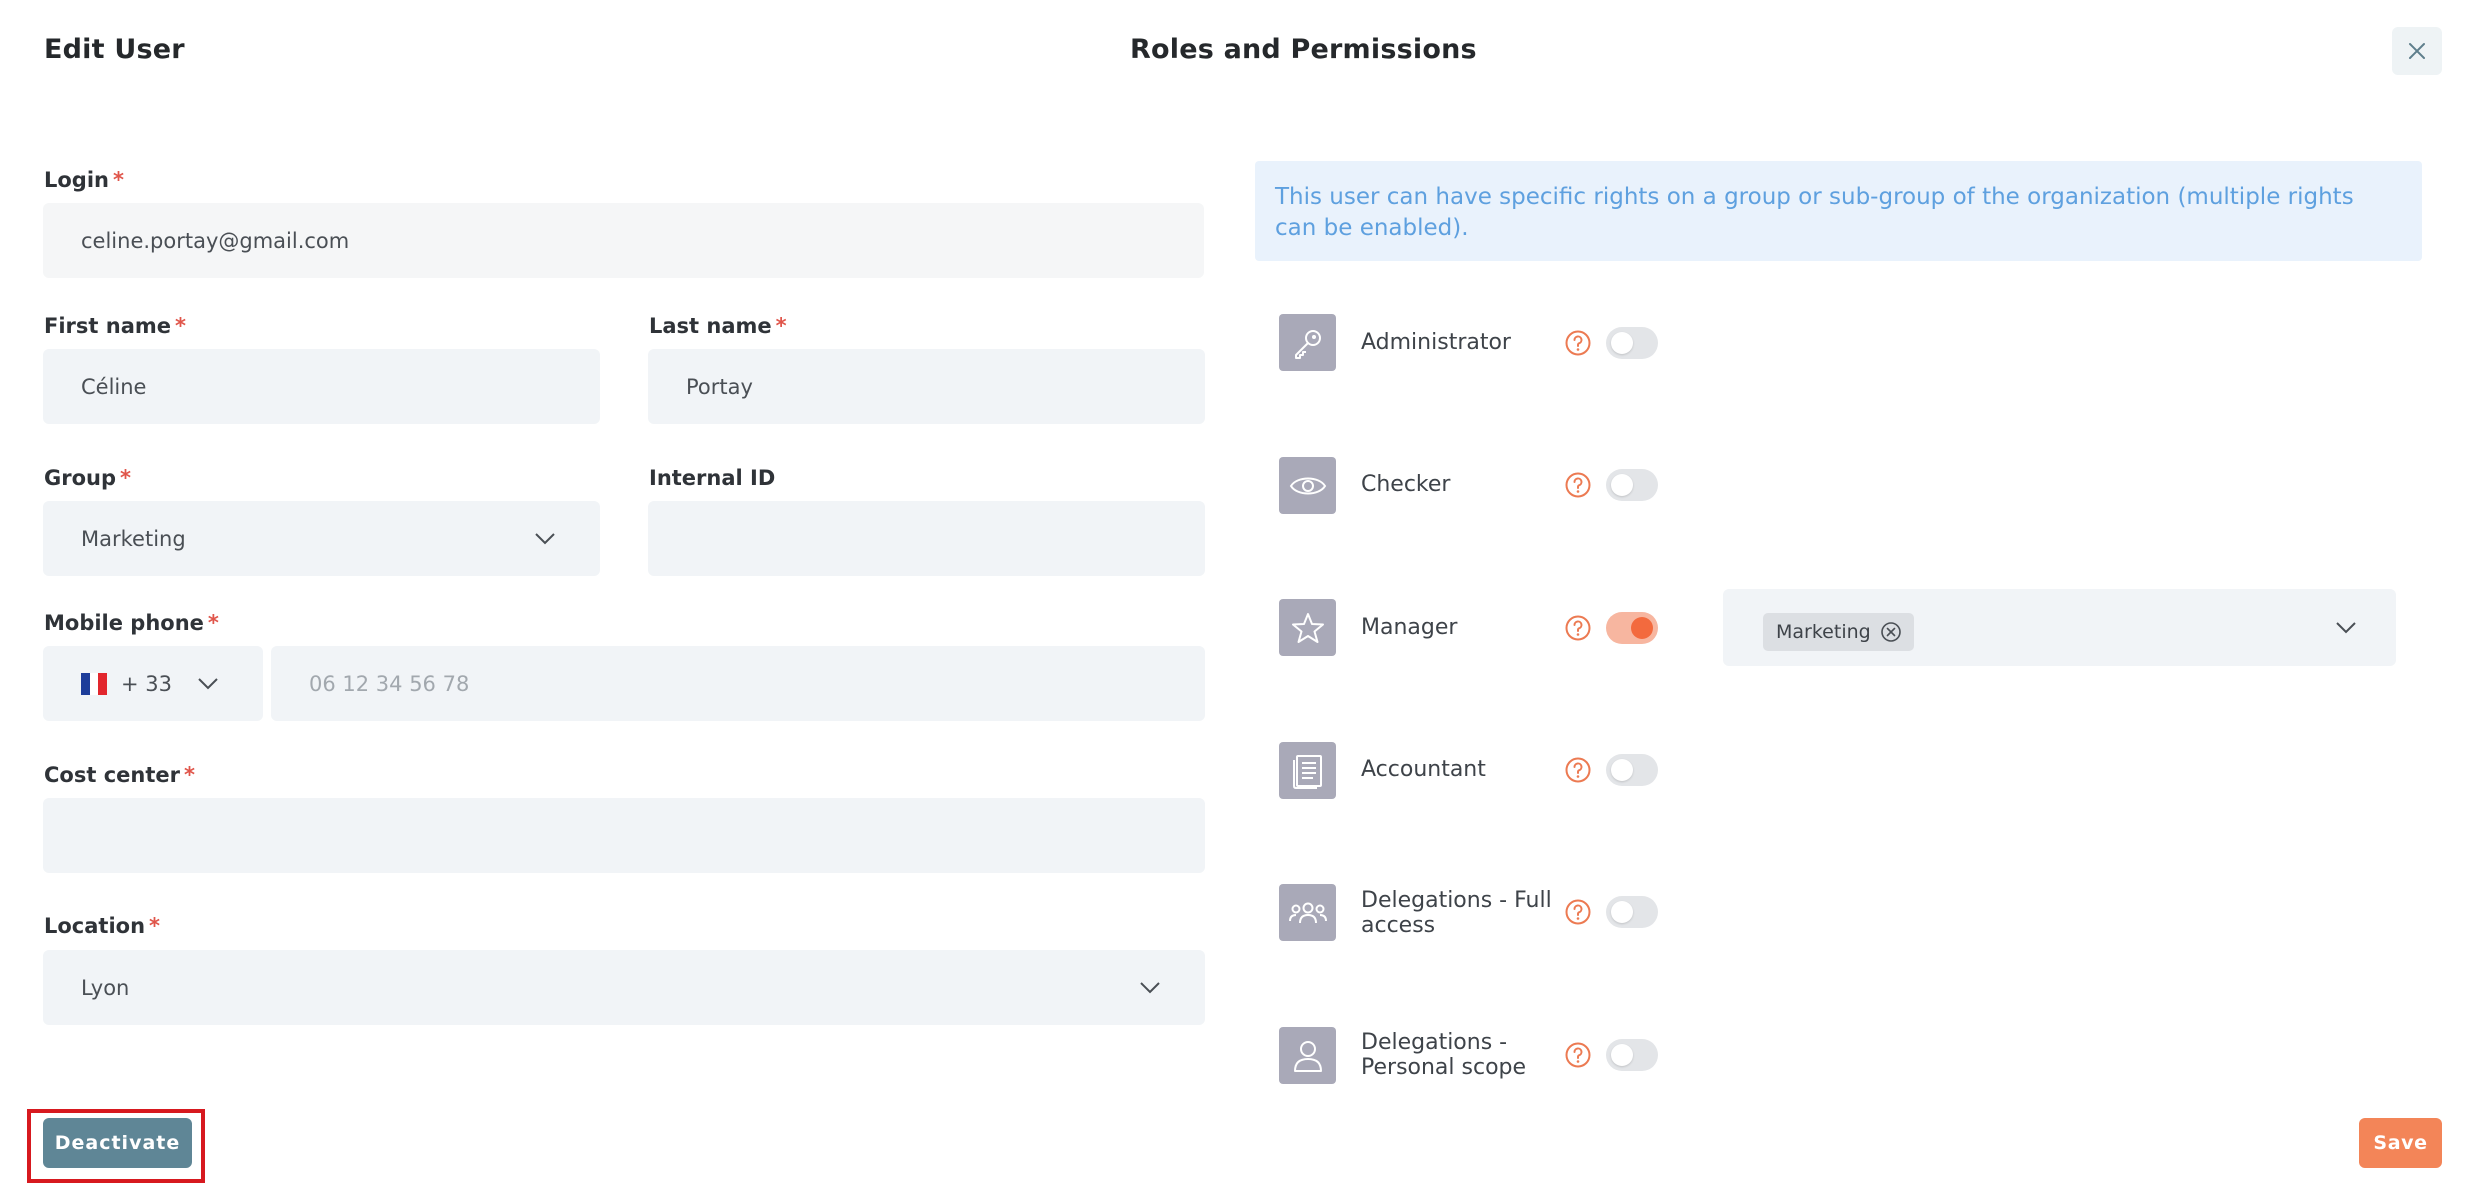 The image size is (2472, 1192). I want to click on eye-icon, so click(1307, 485).